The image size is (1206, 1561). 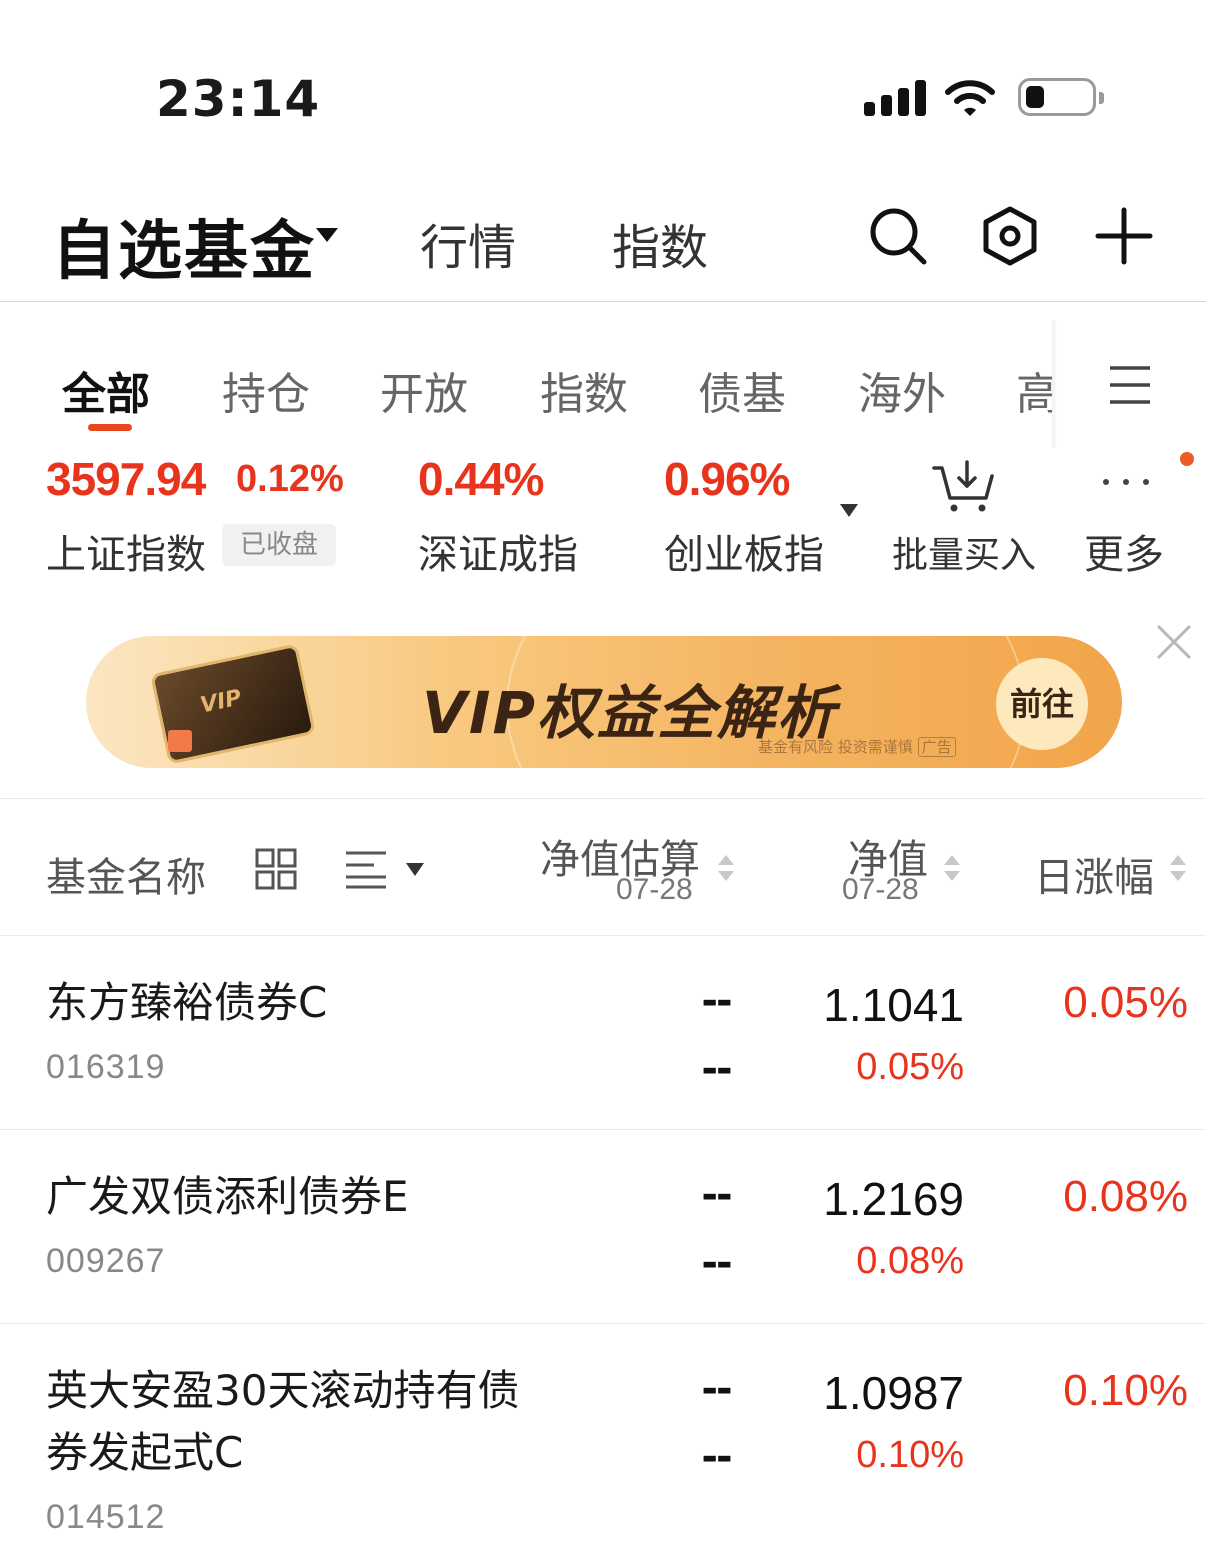 I want to click on vip-banner: VIP VIP权益全解析 基金有风险 投资需谨慎 广告 前往, so click(x=604, y=702).